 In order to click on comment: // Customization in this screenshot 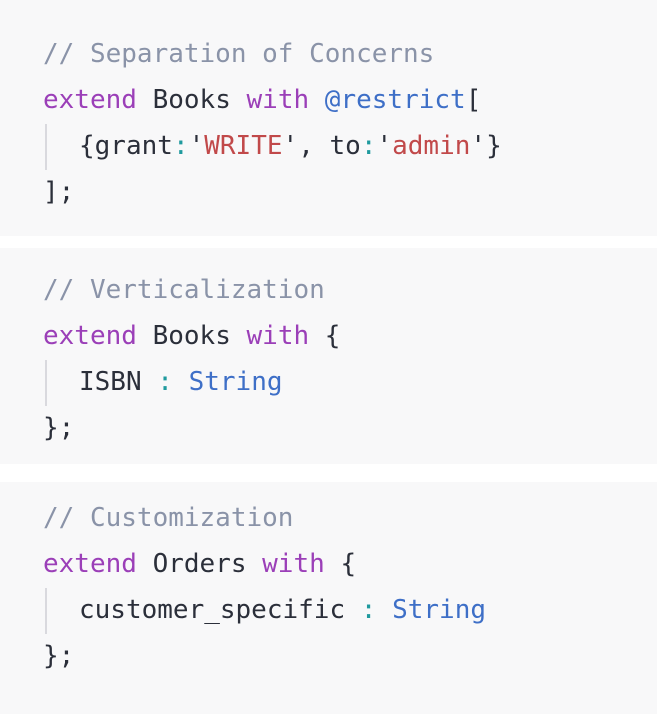, I will do `click(168, 518)`.